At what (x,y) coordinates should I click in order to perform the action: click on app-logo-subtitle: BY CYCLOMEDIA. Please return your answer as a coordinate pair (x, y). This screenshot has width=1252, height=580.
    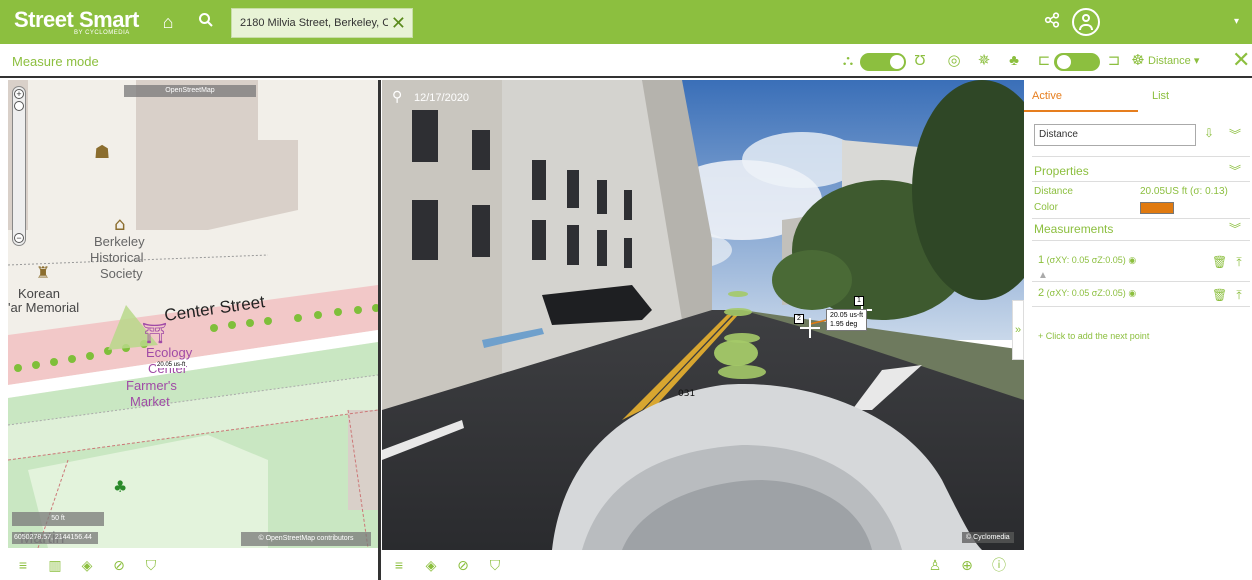
    Looking at the image, I should click on (102, 33).